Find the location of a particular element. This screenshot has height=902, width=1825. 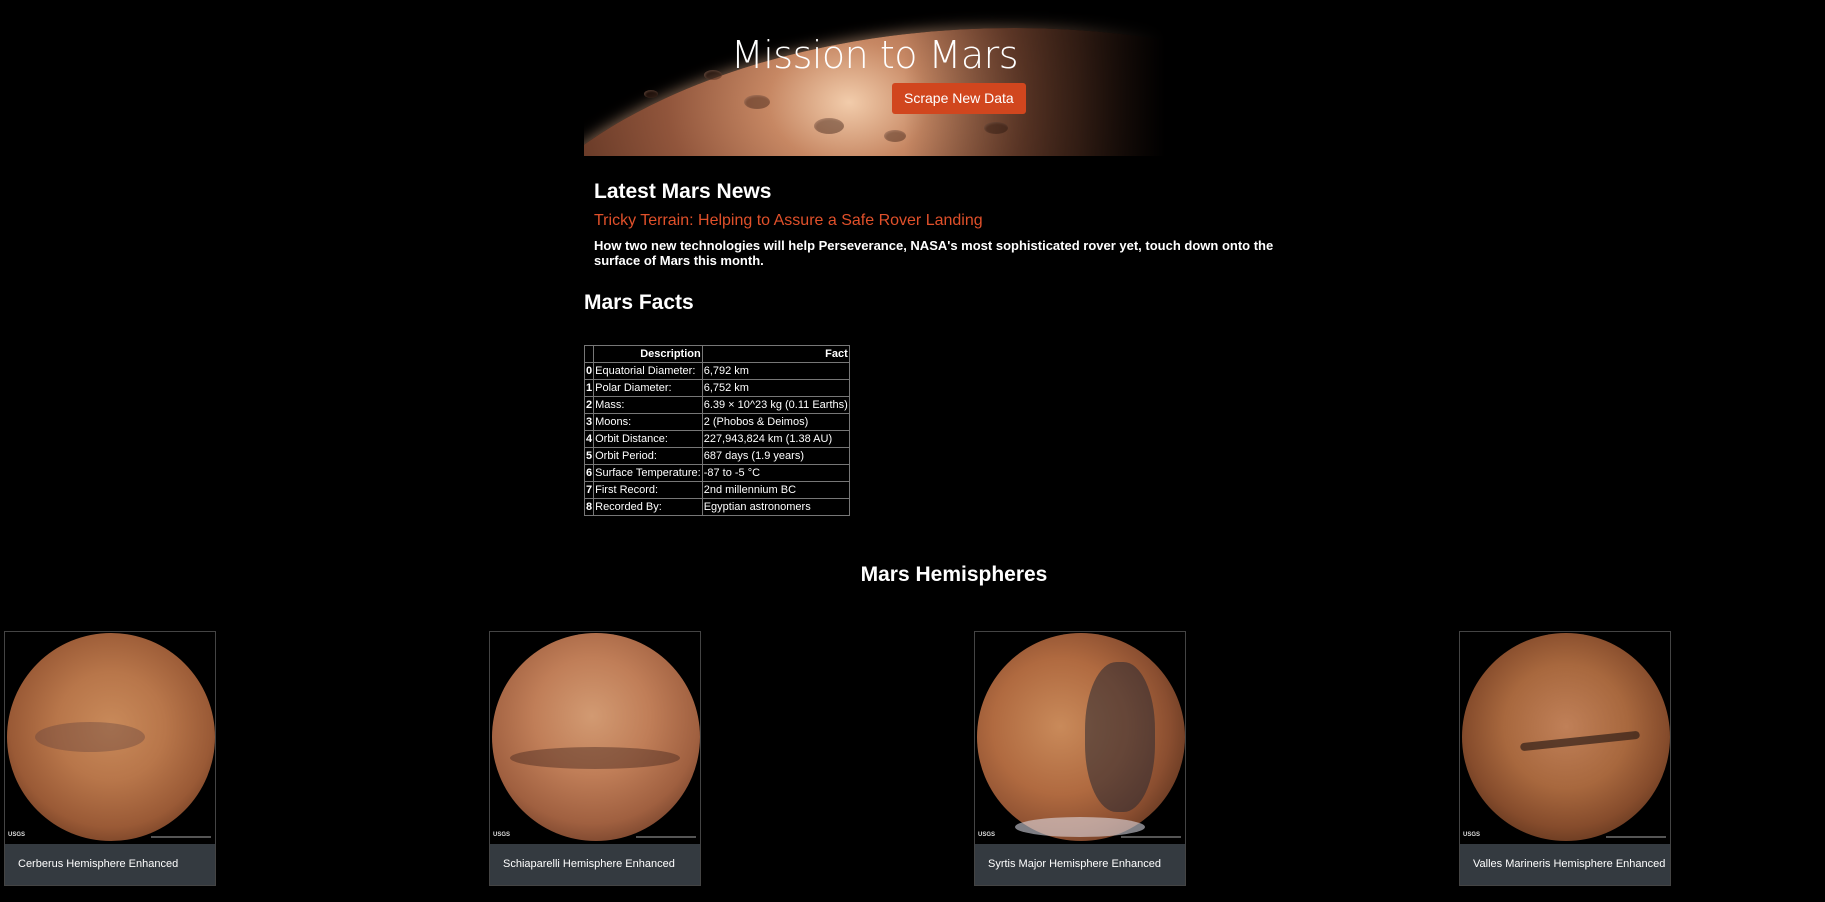

row-index: 5 is located at coordinates (589, 456).